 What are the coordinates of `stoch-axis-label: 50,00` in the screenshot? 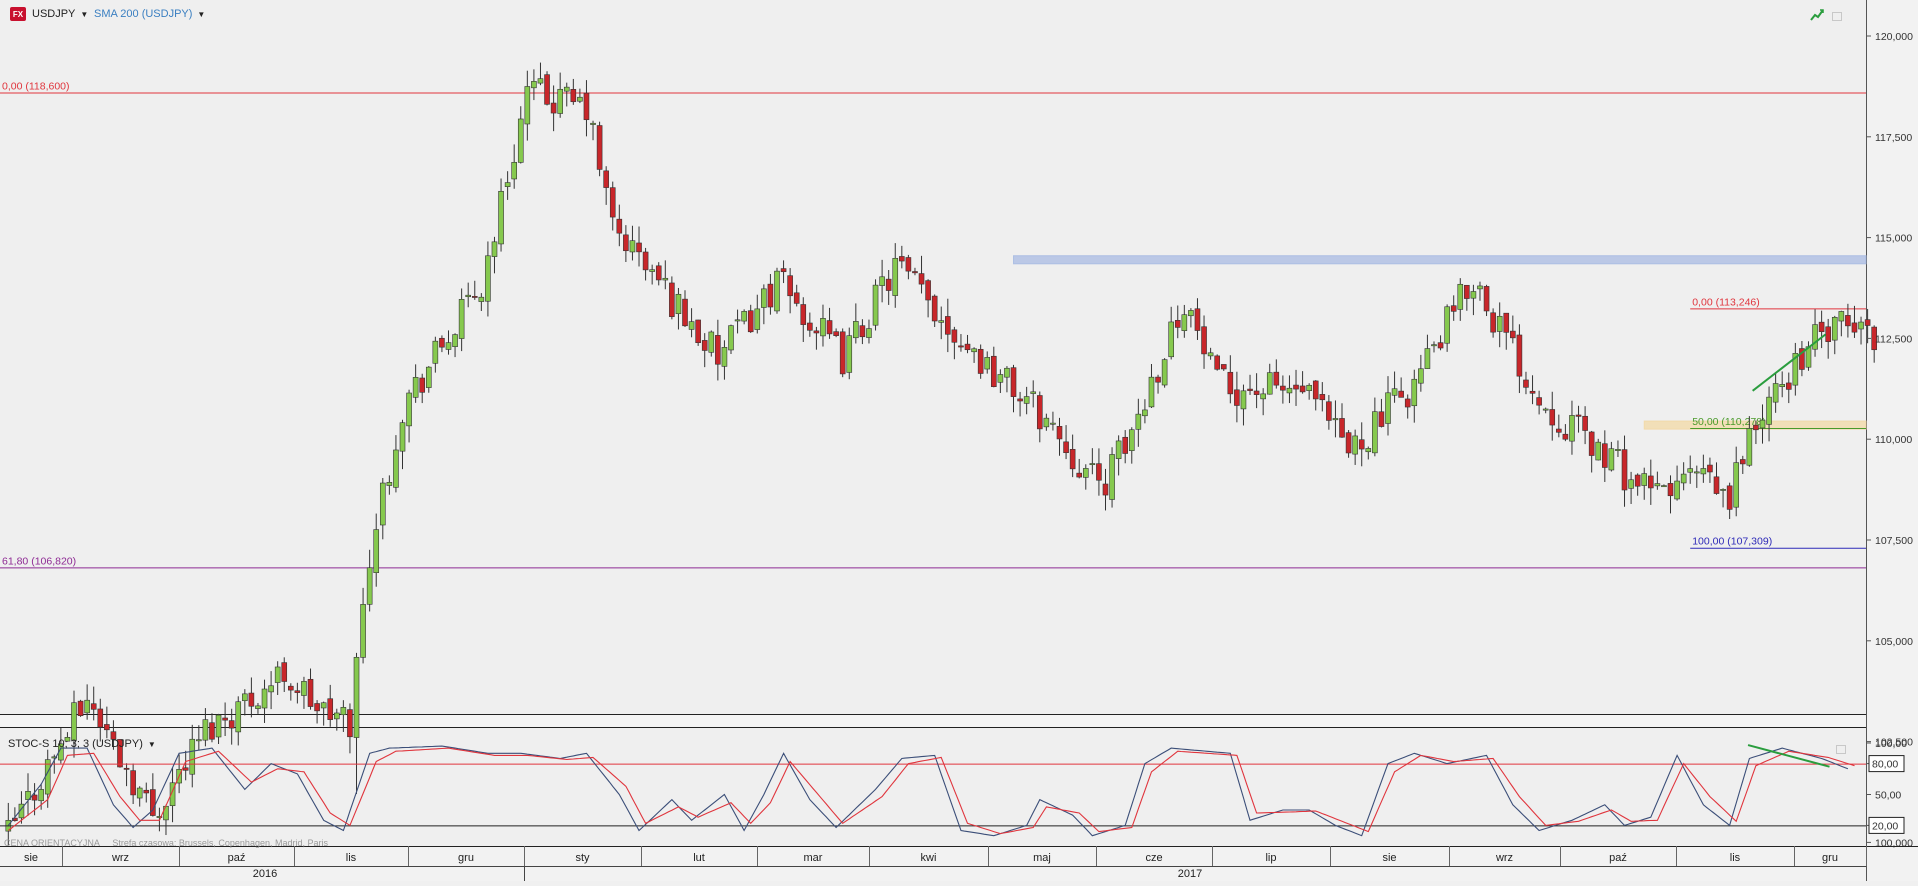 It's located at (1888, 796).